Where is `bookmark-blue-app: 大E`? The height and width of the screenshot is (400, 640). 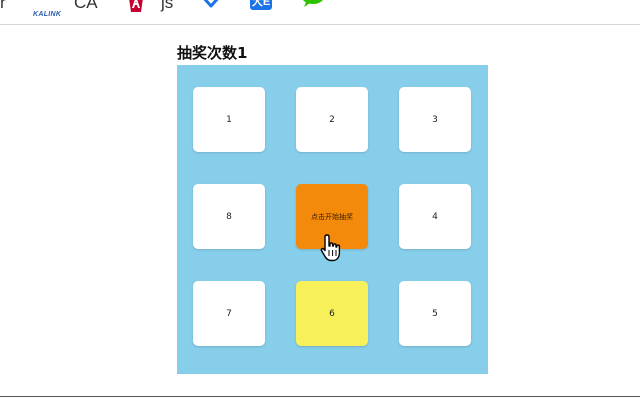 bookmark-blue-app: 大E is located at coordinates (261, 5).